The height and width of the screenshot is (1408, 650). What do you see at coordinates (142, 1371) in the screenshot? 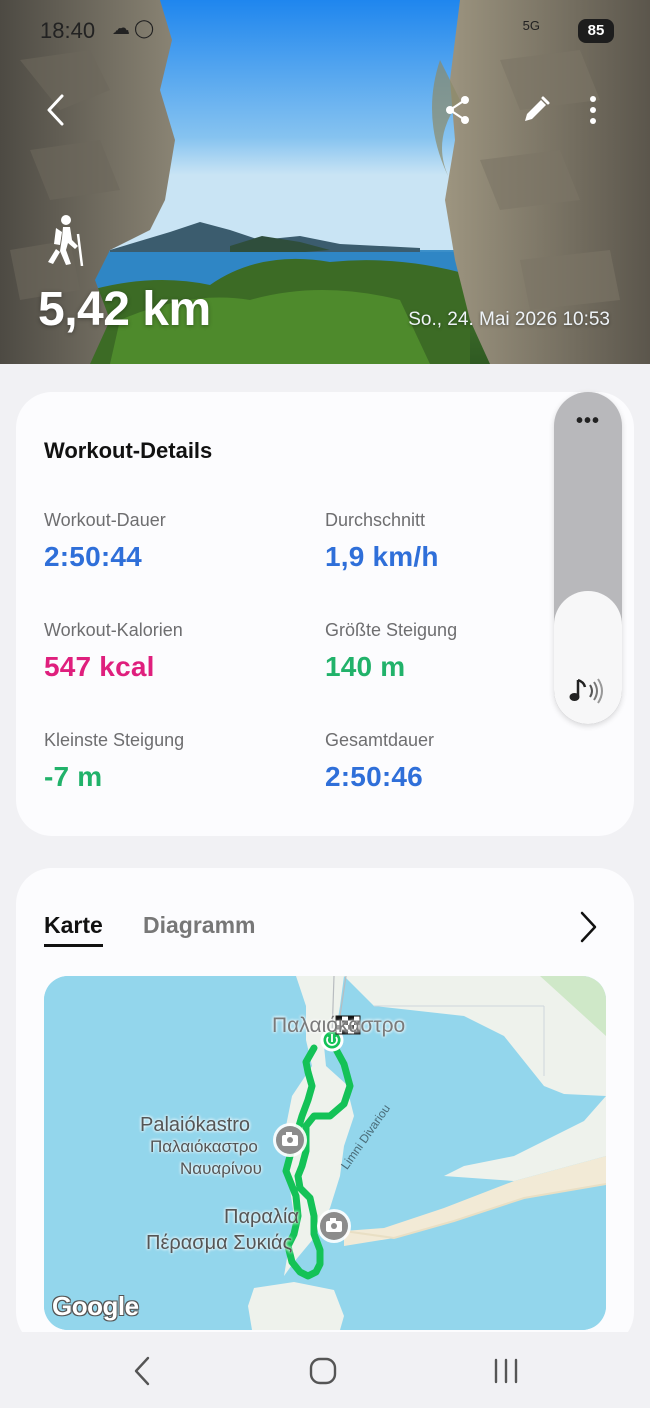
I see `back-nav-icon` at bounding box center [142, 1371].